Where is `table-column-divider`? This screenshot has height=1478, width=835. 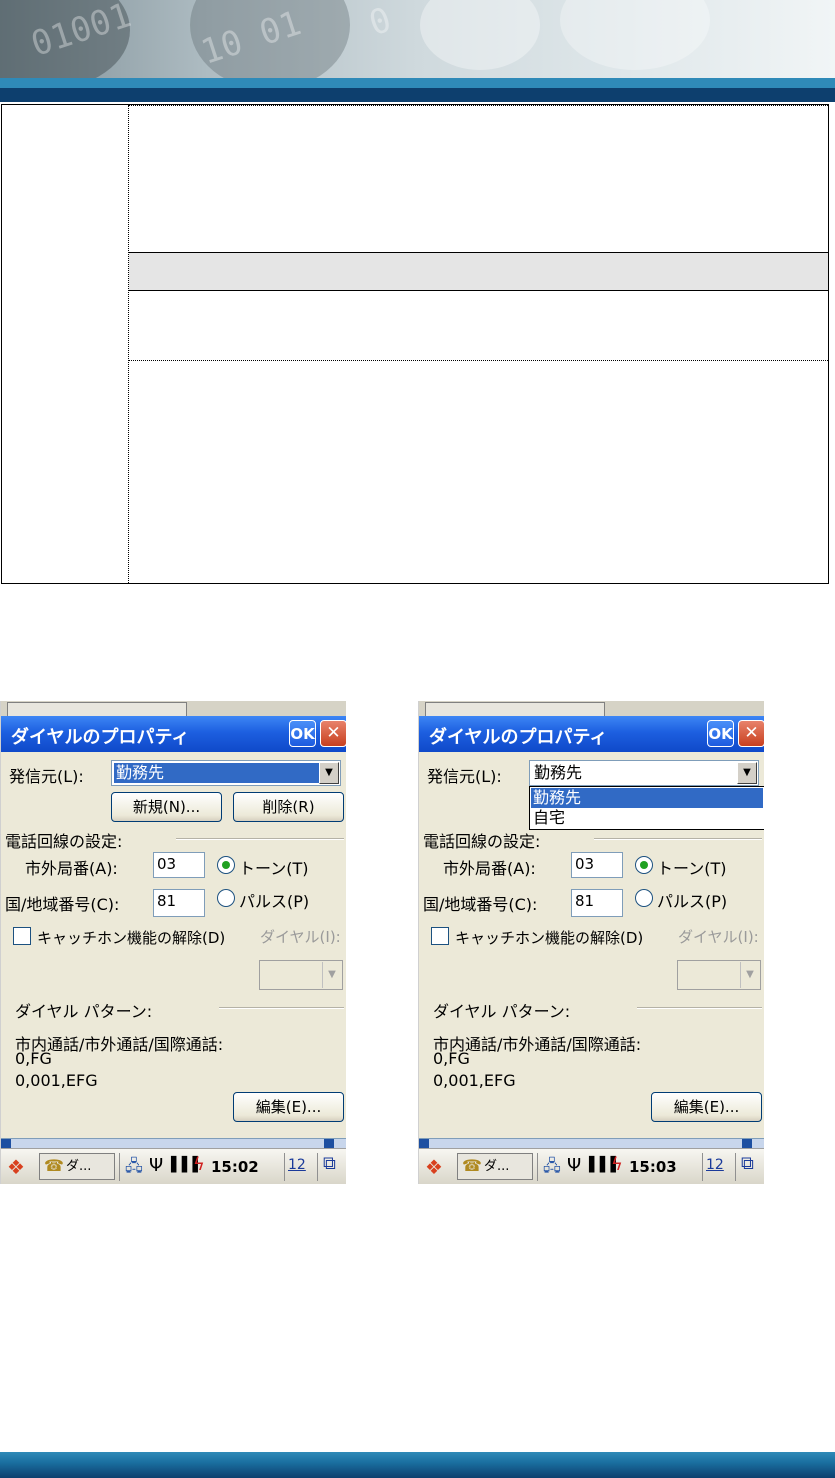 table-column-divider is located at coordinates (128, 344).